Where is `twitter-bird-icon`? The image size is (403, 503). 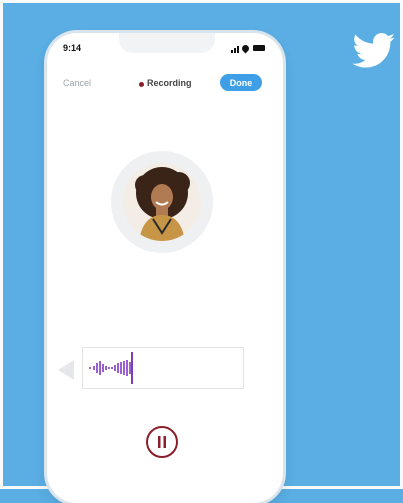
twitter-bird-icon is located at coordinates (373, 50).